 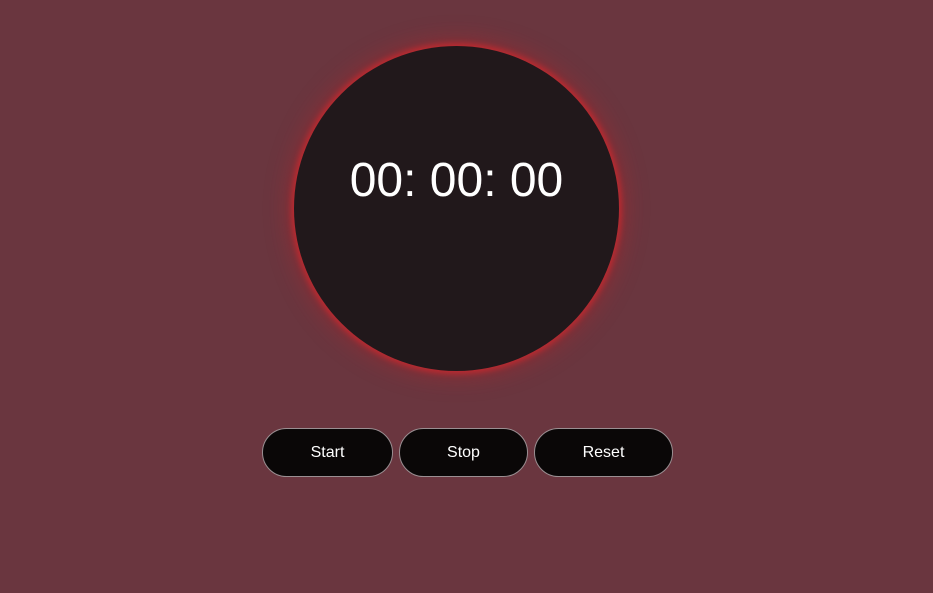 I want to click on start-button: Start, so click(x=327, y=452).